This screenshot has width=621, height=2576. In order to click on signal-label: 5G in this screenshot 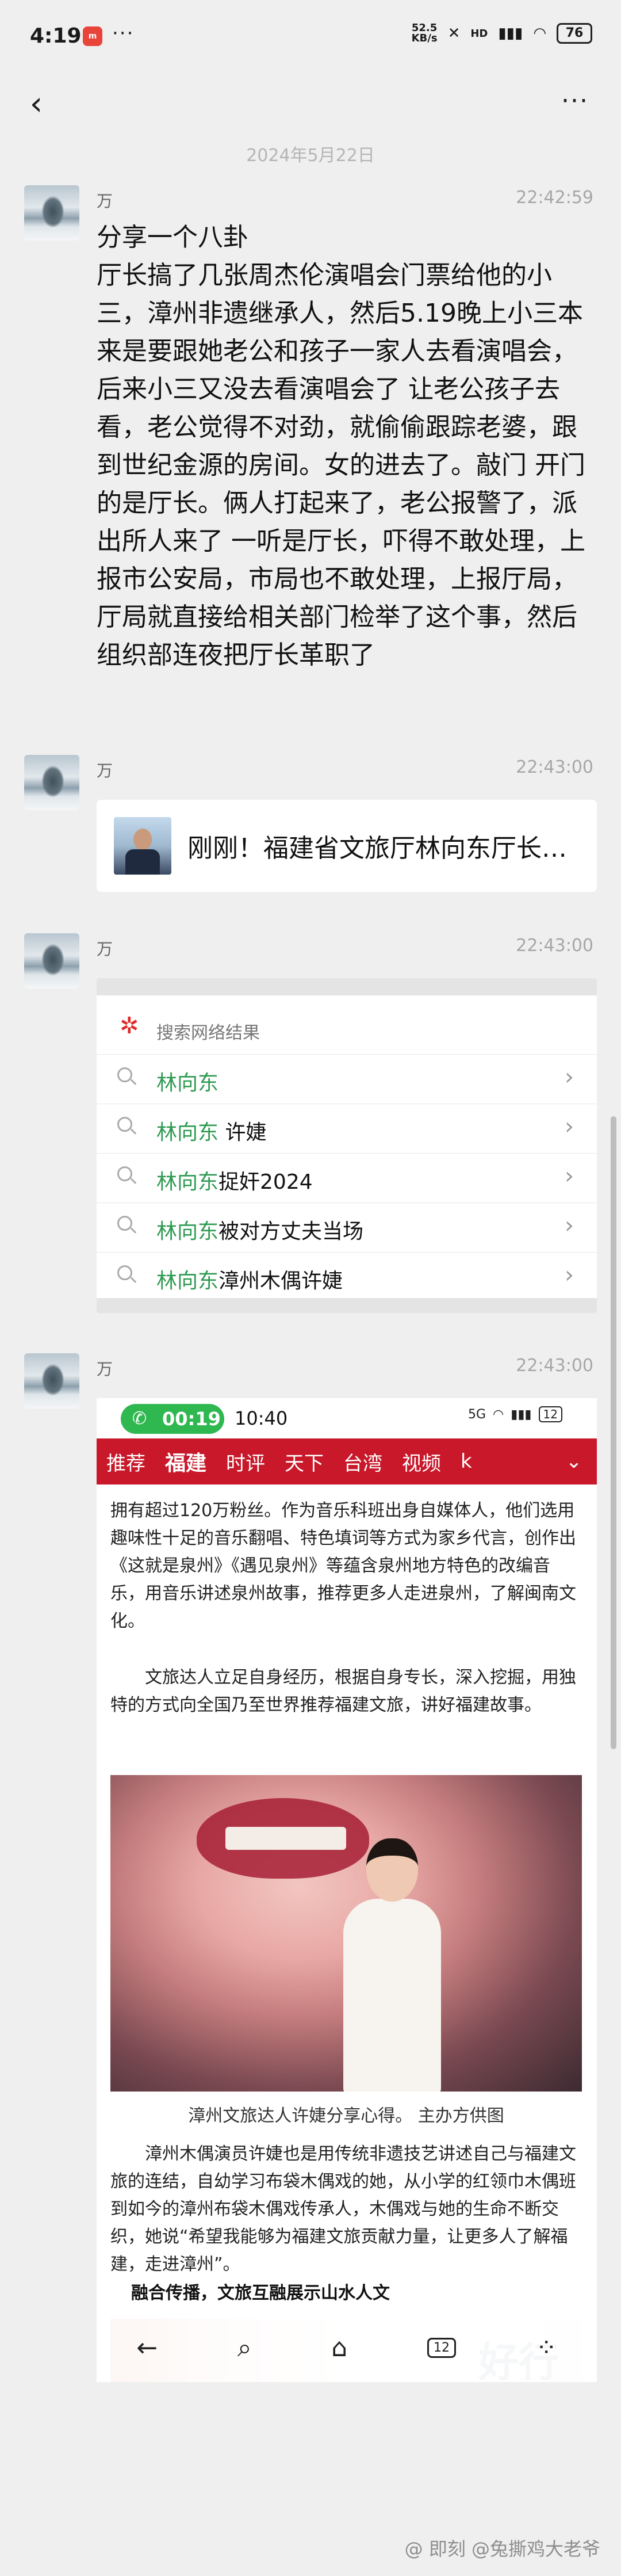, I will do `click(476, 1414)`.